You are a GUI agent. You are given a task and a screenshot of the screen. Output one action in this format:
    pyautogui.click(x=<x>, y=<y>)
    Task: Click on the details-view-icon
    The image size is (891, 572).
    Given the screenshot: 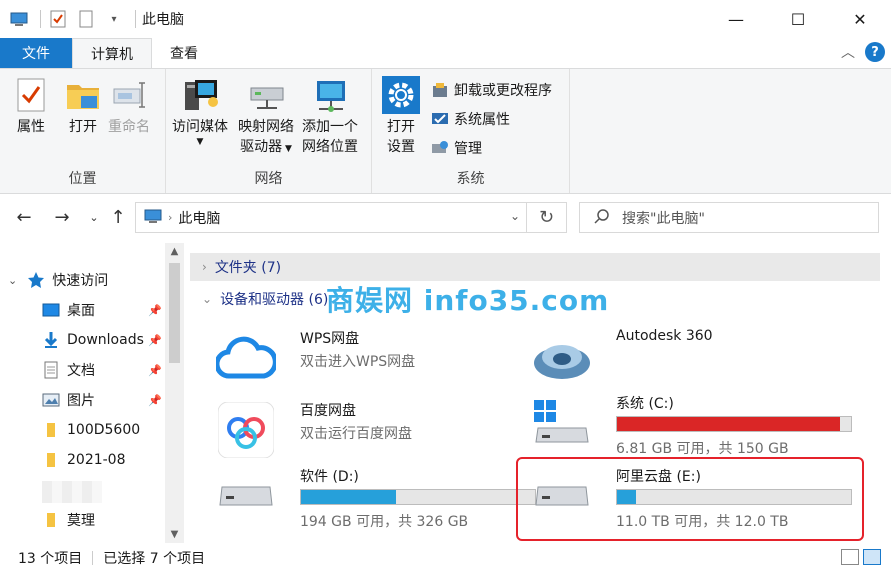 What is the action you would take?
    pyautogui.click(x=850, y=557)
    